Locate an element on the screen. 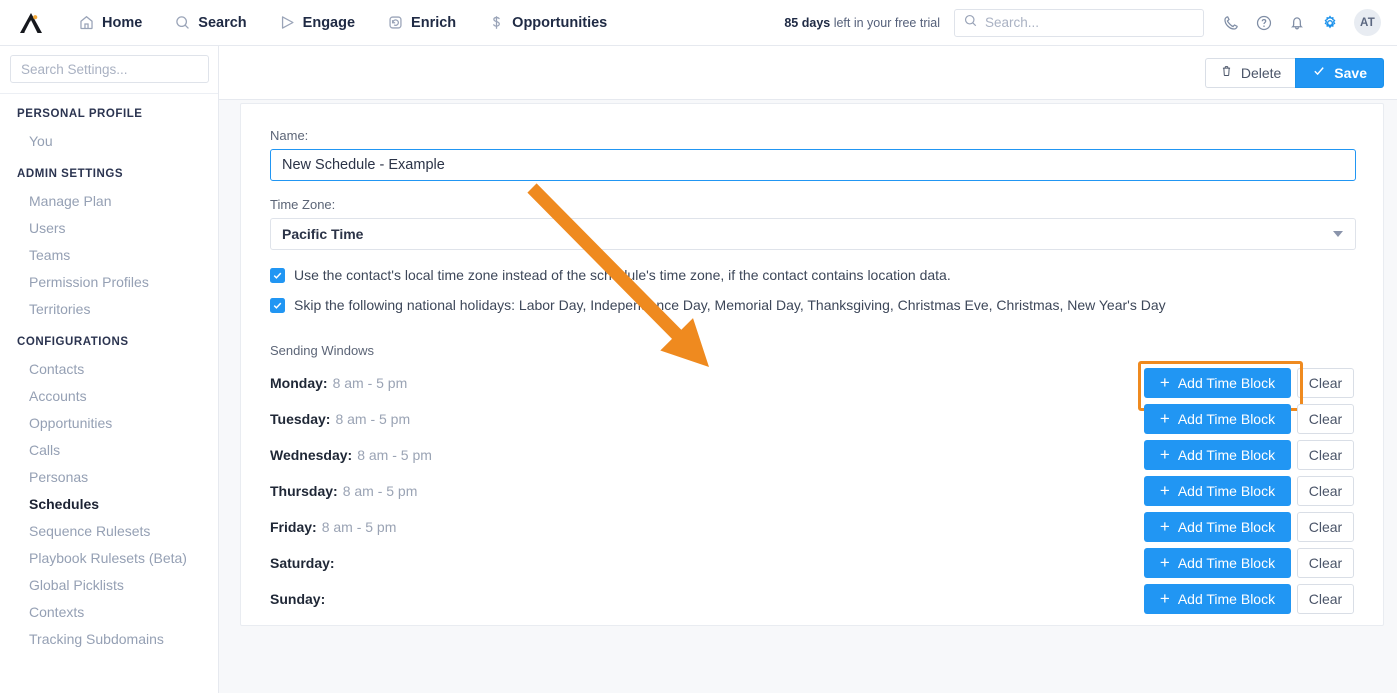 The height and width of the screenshot is (693, 1397). sunday-clear-button: Clear is located at coordinates (1325, 599).